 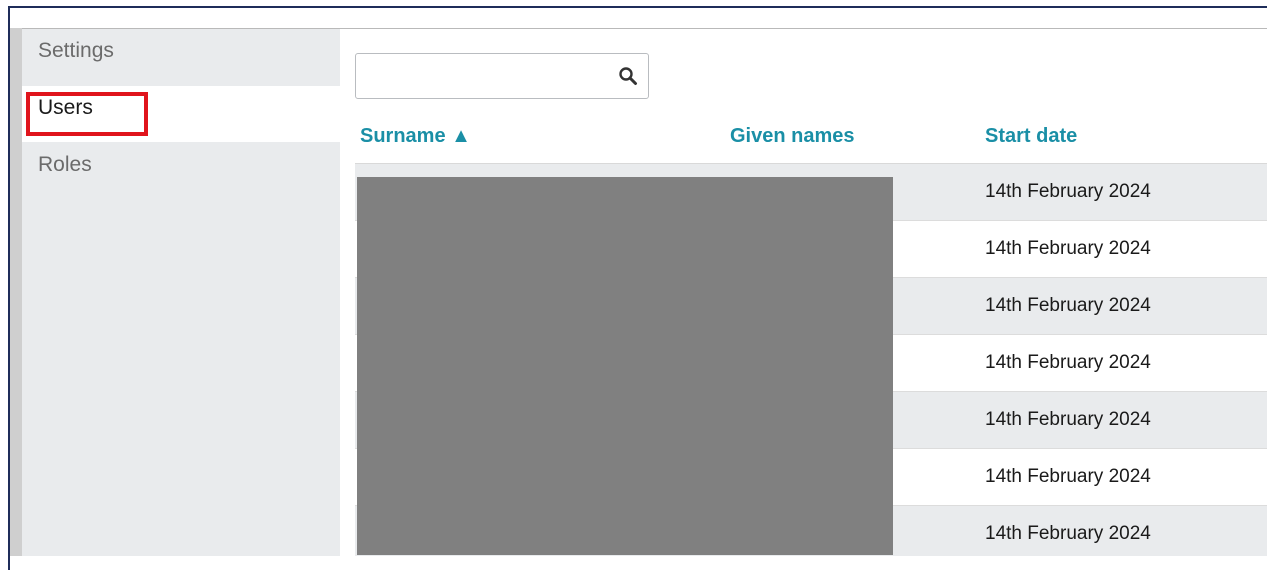 What do you see at coordinates (628, 76) in the screenshot?
I see `search-icon` at bounding box center [628, 76].